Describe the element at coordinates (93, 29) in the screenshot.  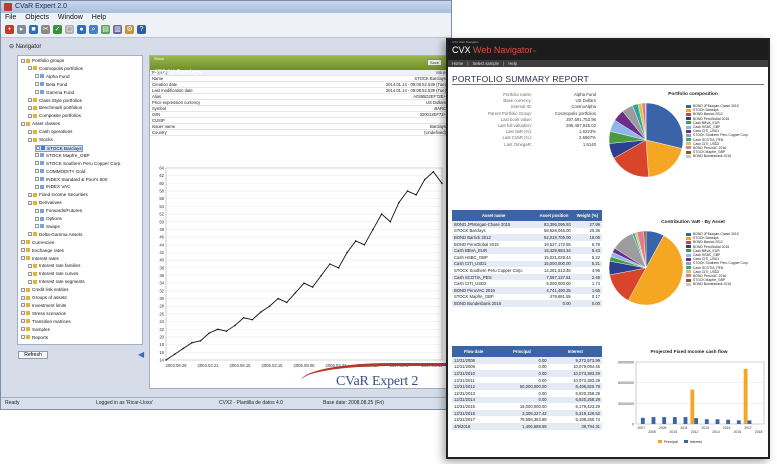
I see `zoom-icon: ⌕` at that location.